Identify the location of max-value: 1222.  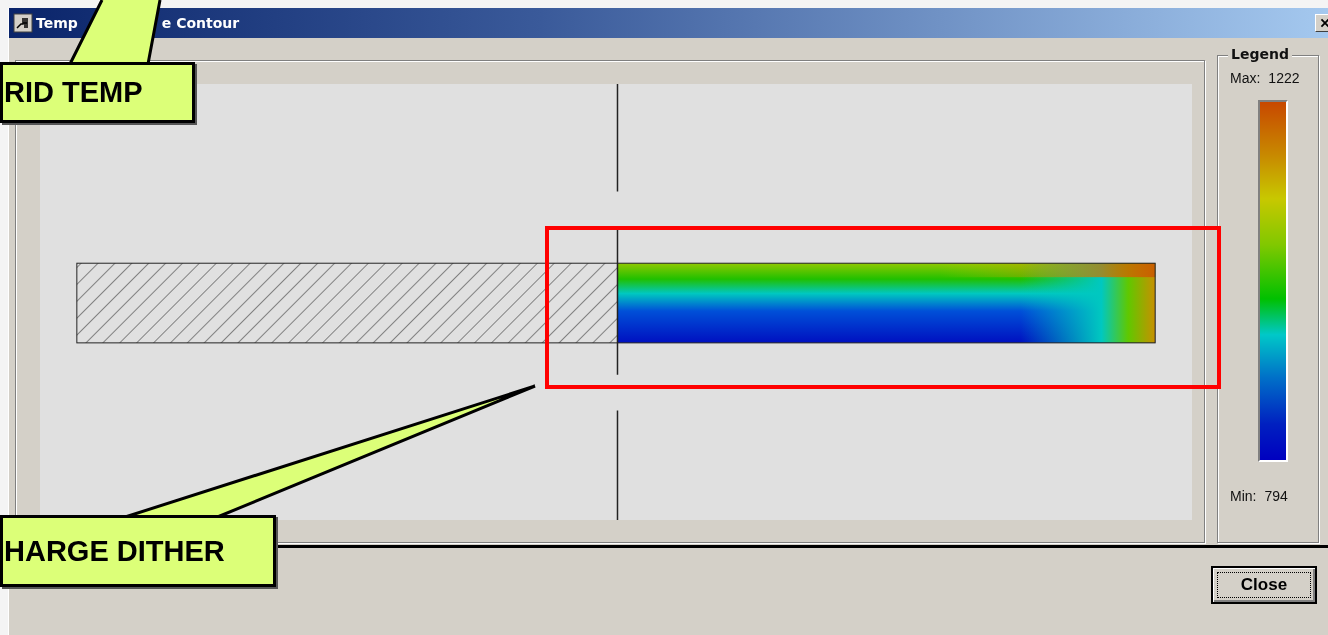
(1284, 78).